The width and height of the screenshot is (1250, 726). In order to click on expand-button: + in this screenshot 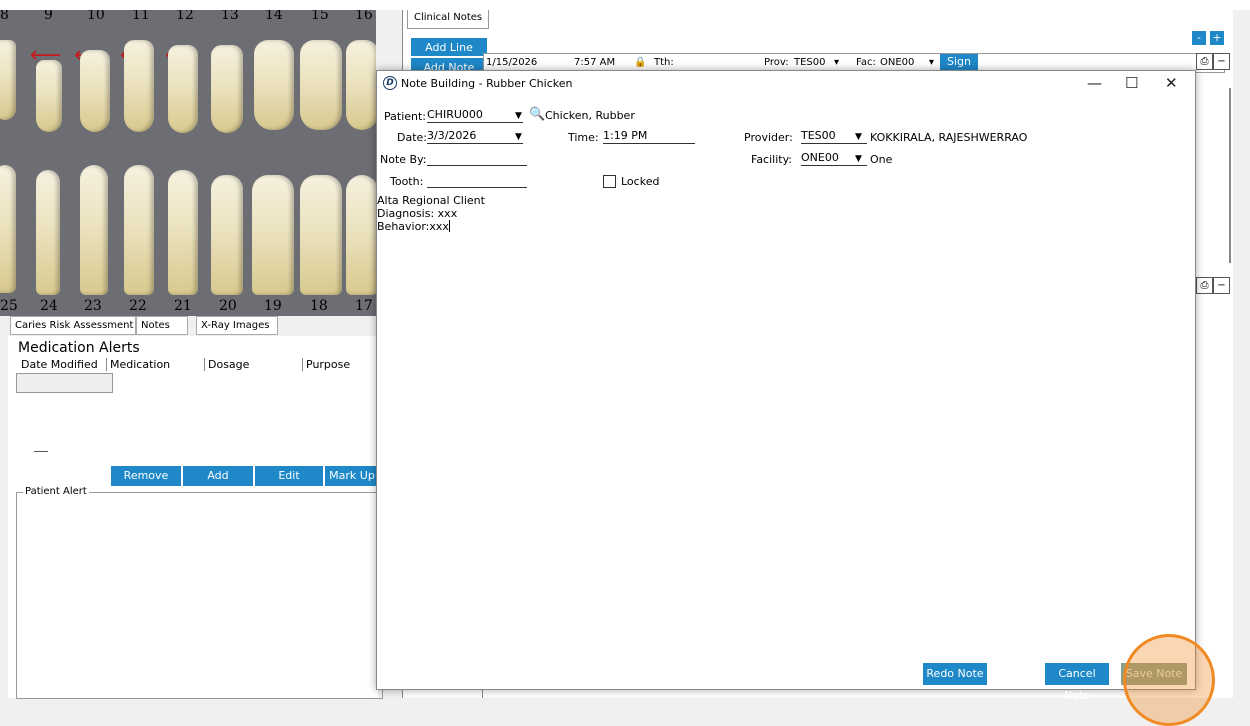, I will do `click(1217, 38)`.